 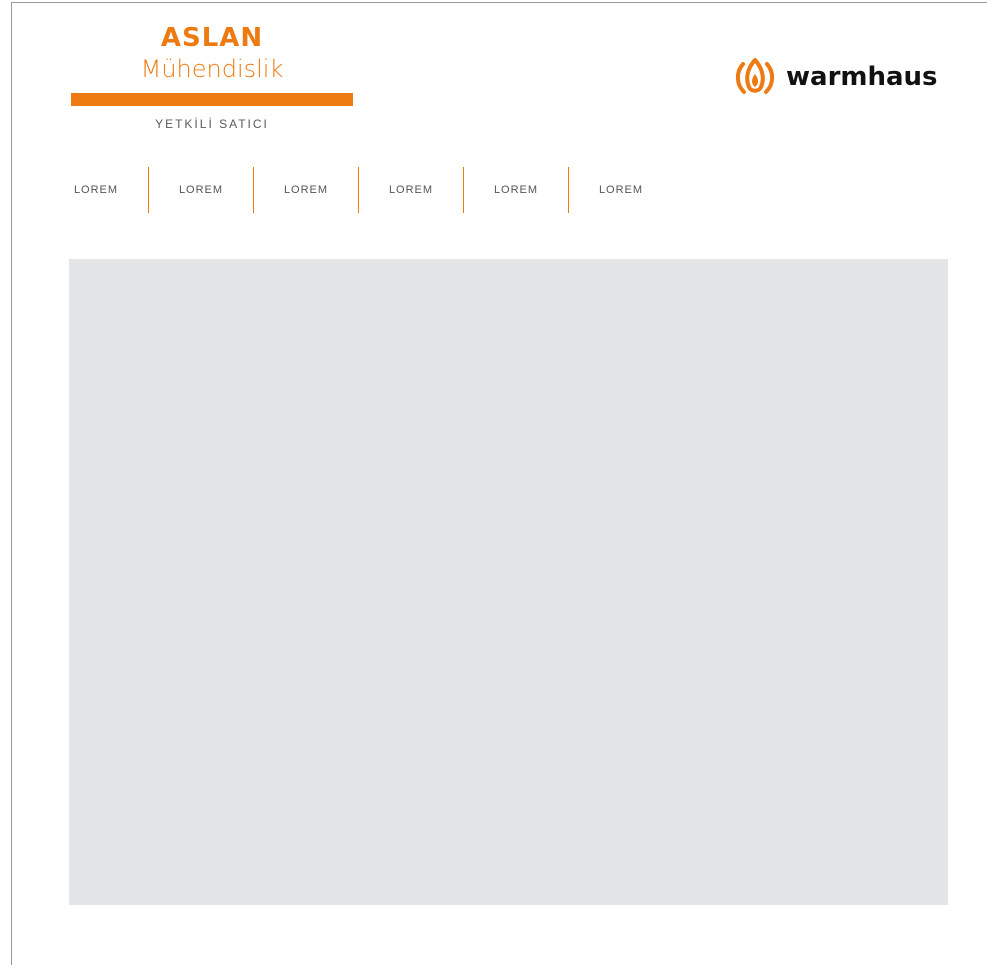 I want to click on nav-item-2: LOREM, so click(x=201, y=190).